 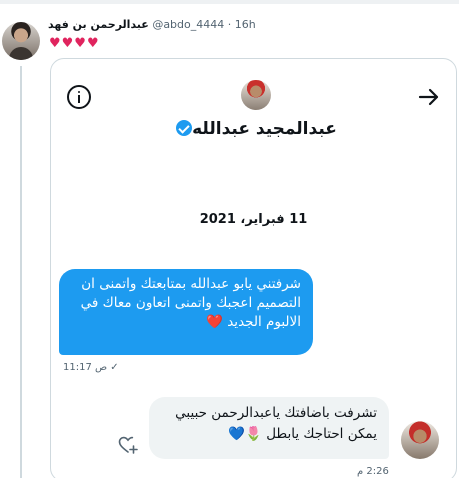 I want to click on verified-badge-icon, so click(x=184, y=128).